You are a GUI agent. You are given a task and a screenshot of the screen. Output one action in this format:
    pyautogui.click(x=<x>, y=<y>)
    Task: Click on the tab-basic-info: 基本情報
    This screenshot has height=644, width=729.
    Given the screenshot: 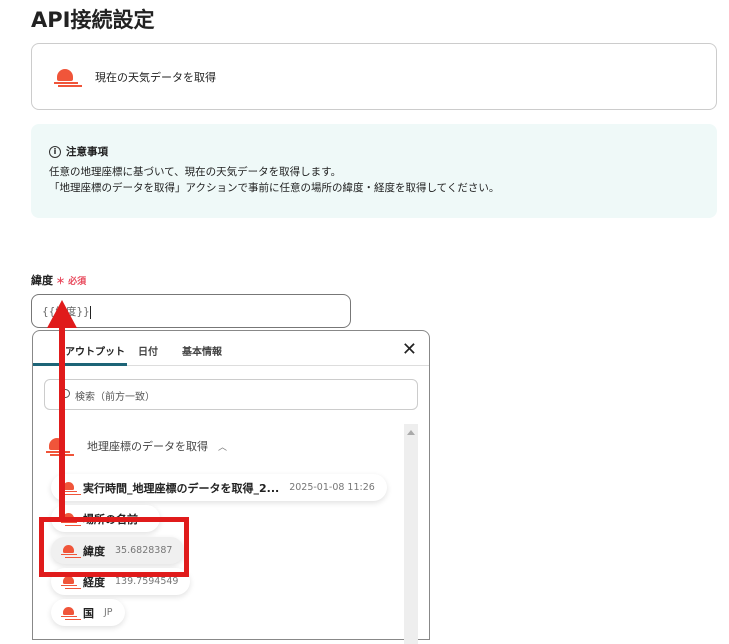 What is the action you would take?
    pyautogui.click(x=202, y=350)
    